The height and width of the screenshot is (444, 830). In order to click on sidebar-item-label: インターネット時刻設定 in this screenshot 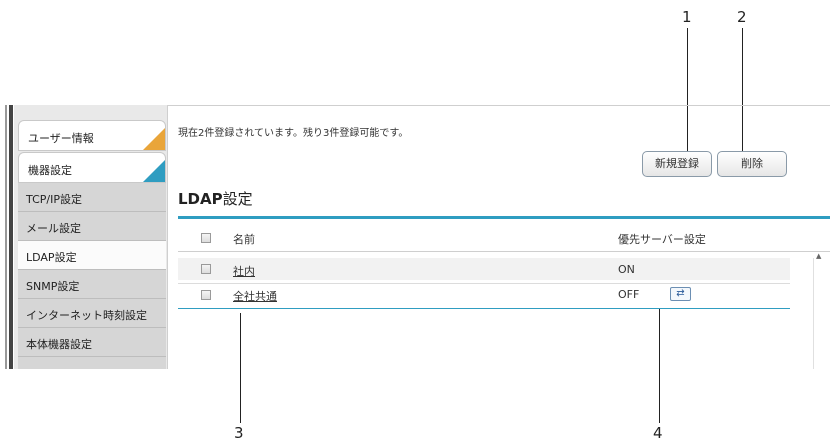, I will do `click(86, 315)`.